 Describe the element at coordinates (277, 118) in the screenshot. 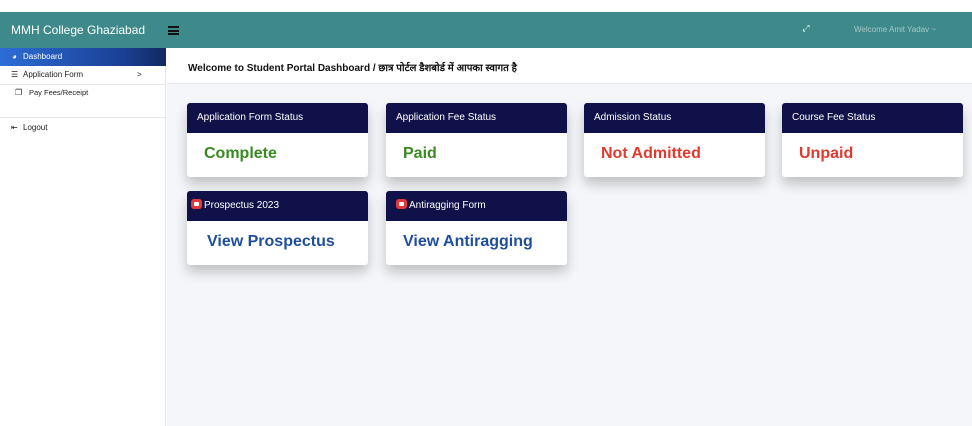

I see `card-header: Application Form Status` at that location.